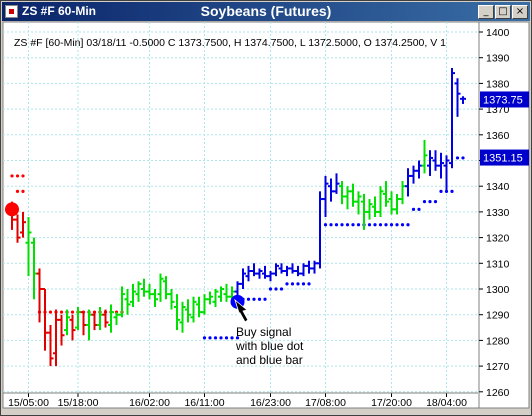 This screenshot has width=532, height=416. I want to click on sell-signal-dot, so click(12, 209).